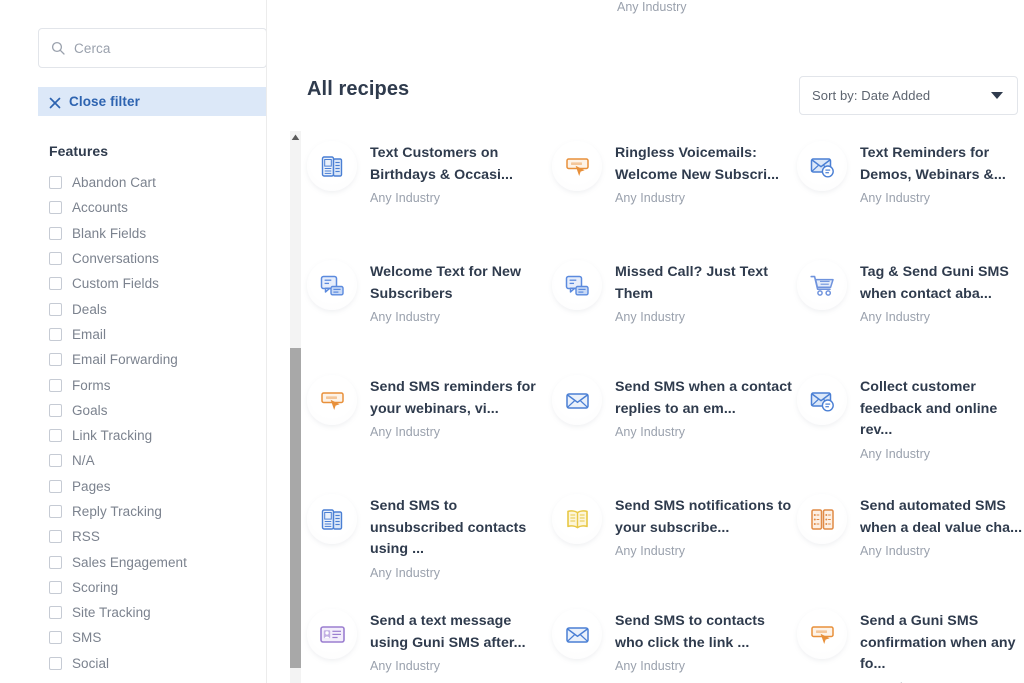 This screenshot has height=683, width=1024. Describe the element at coordinates (158, 233) in the screenshot. I see `filter-item: Blank Fields` at that location.